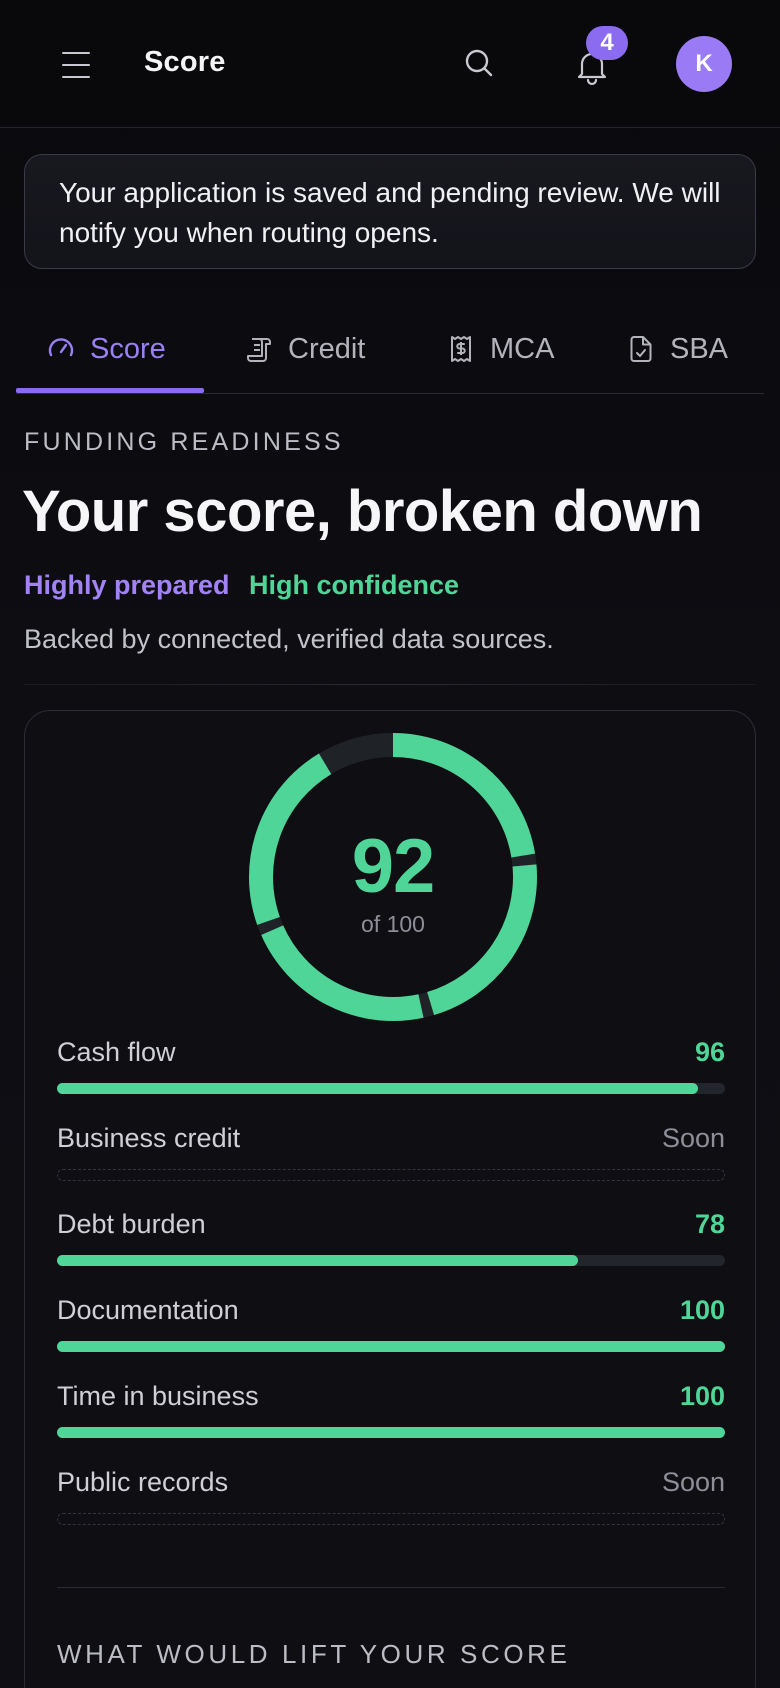  Describe the element at coordinates (354, 585) in the screenshot. I see `confidence-label: High confidence` at that location.